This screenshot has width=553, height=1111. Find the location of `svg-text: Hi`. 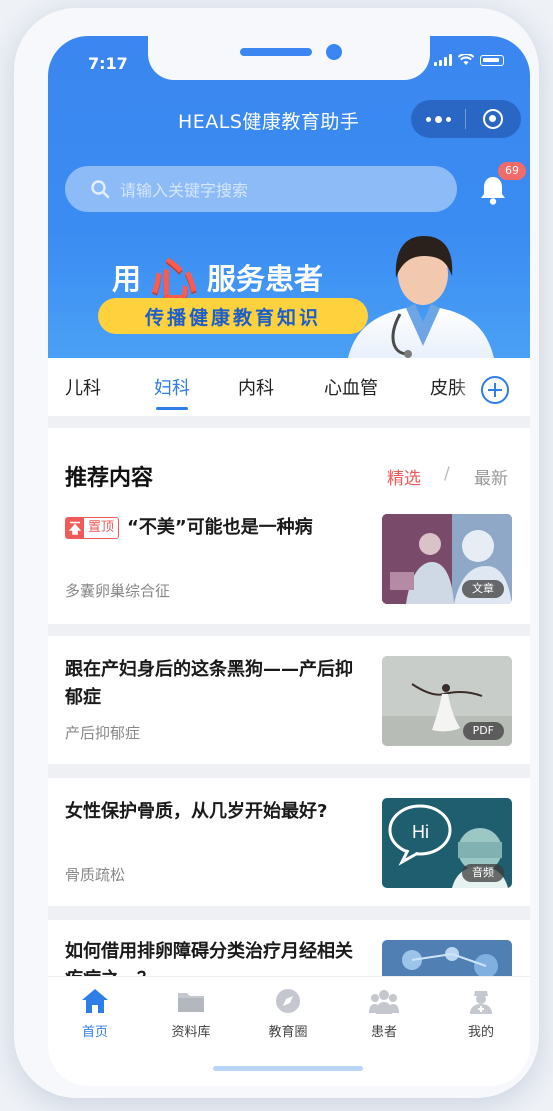

svg-text: Hi is located at coordinates (420, 832).